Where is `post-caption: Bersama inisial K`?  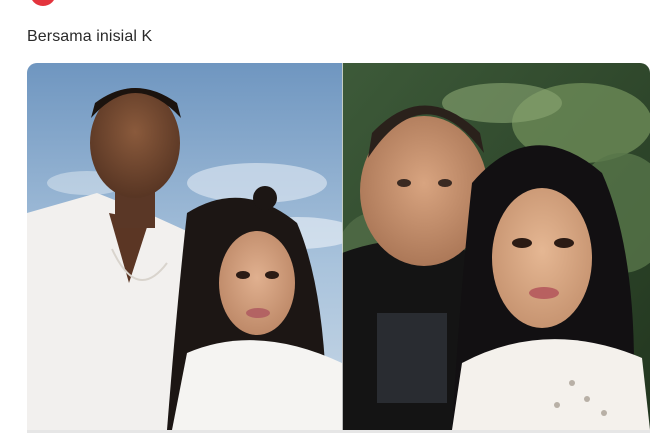
post-caption: Bersama inisial K is located at coordinates (90, 36).